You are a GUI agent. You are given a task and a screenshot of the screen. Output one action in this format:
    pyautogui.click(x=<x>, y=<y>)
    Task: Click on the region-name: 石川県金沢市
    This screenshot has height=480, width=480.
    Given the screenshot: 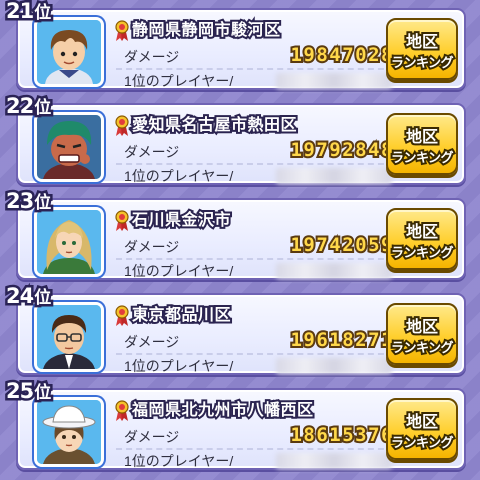 What is the action you would take?
    pyautogui.click(x=181, y=219)
    